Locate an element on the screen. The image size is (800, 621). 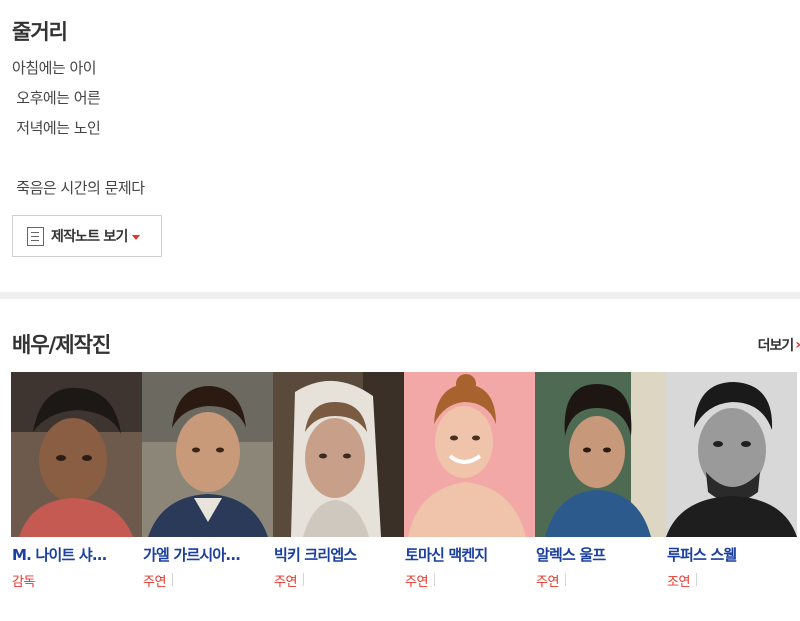
more-label: 더보기 is located at coordinates (776, 346).